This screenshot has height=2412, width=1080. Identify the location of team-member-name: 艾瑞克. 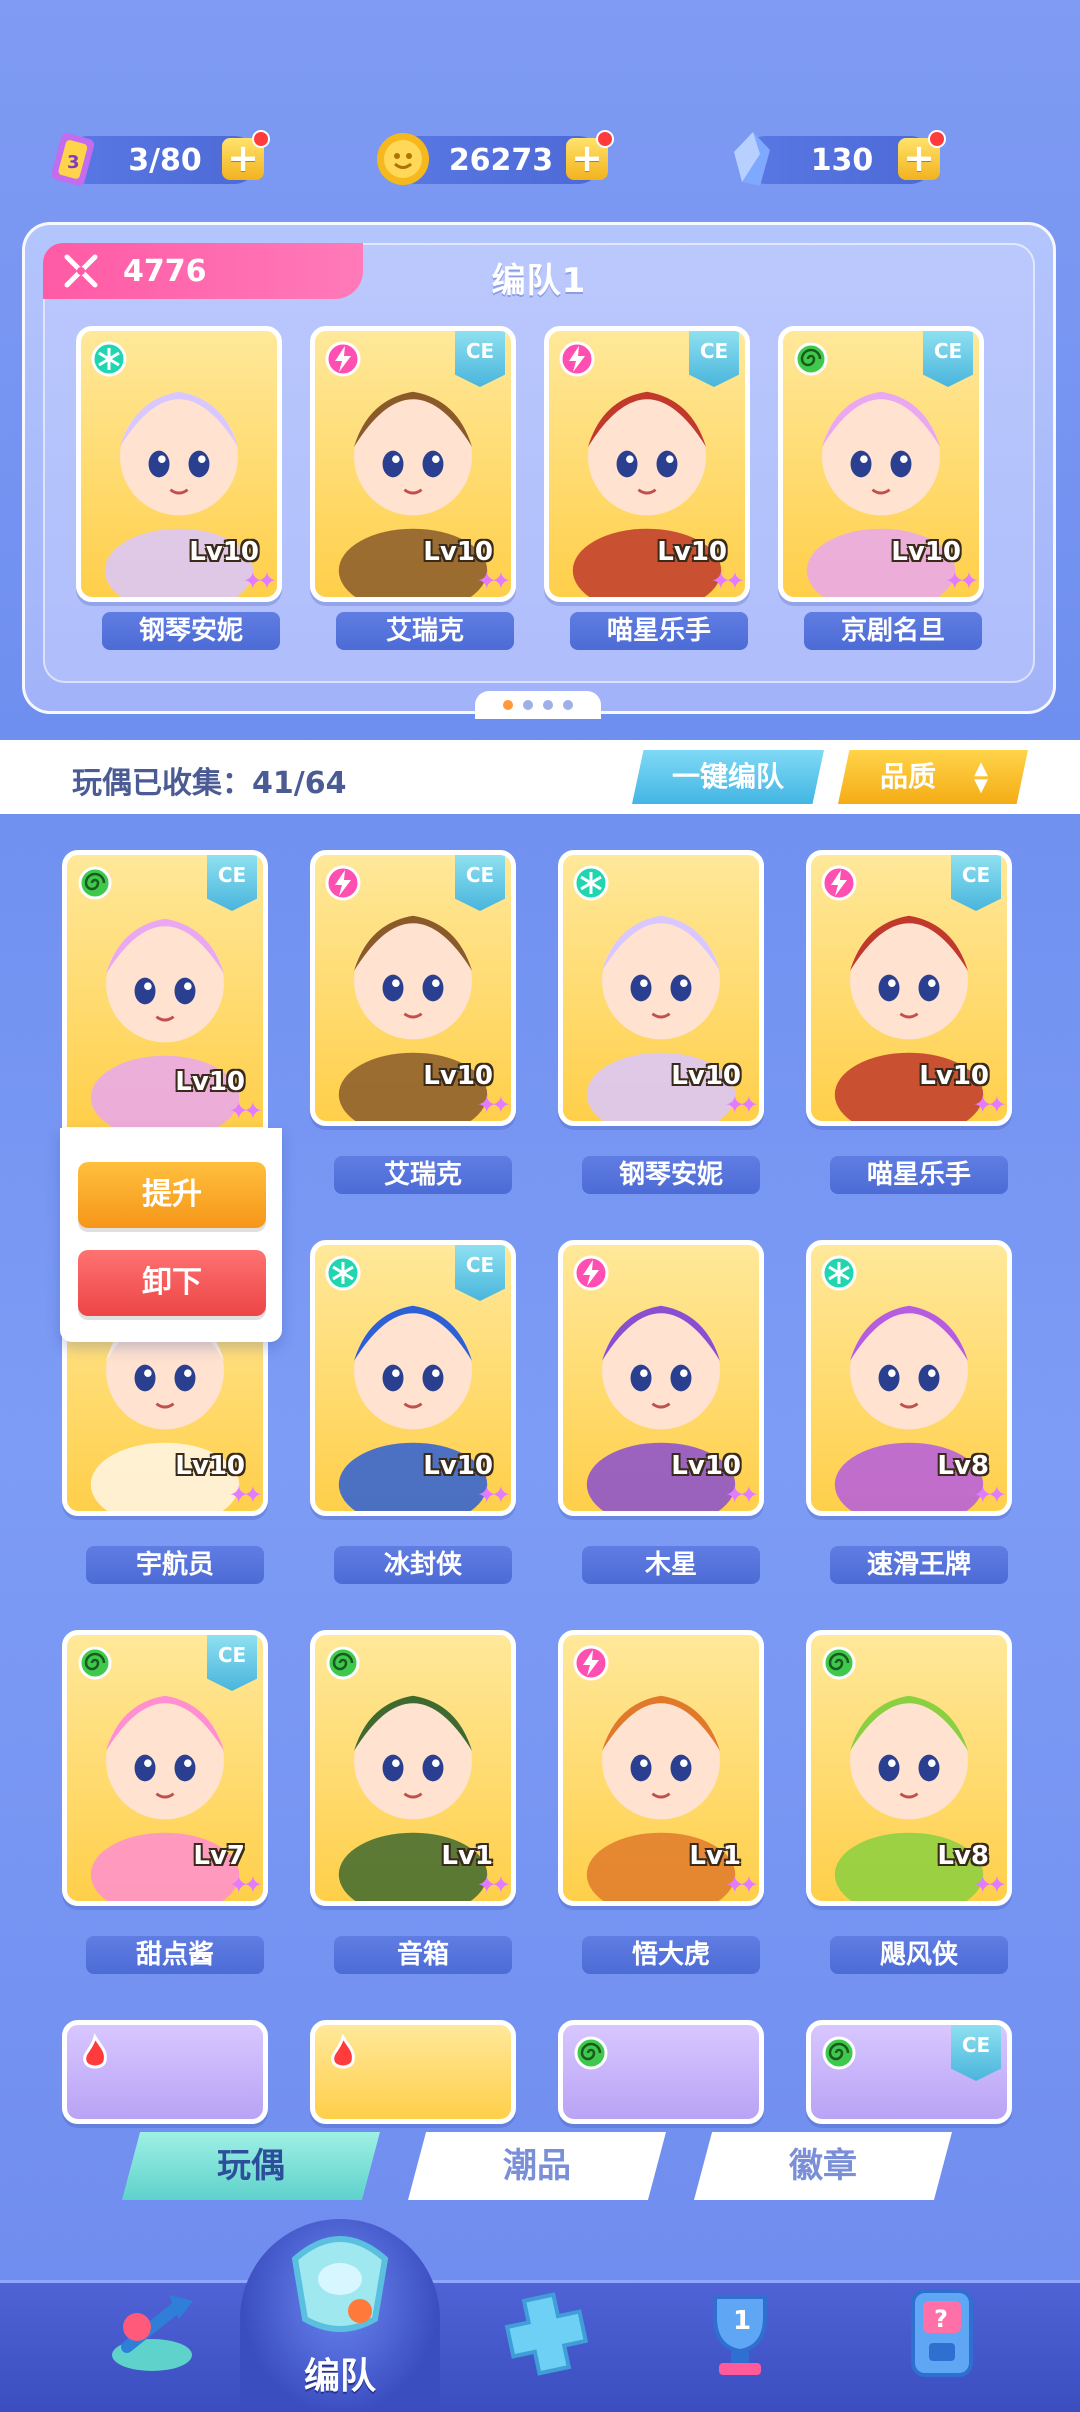
(425, 631).